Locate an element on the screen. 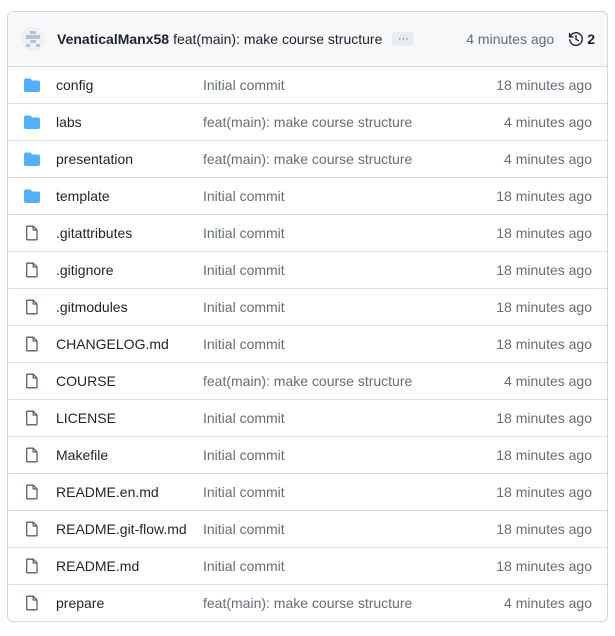  file-name-link: template is located at coordinates (129, 196).